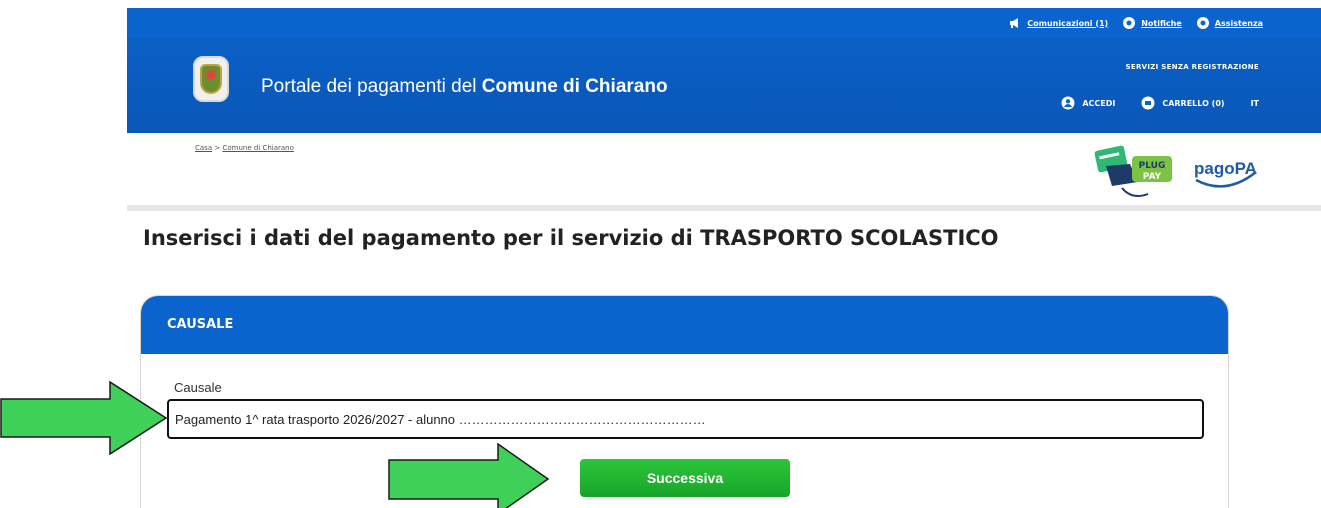  Describe the element at coordinates (1133, 171) in the screenshot. I see `plugpay-logo: PLUG PAY` at that location.